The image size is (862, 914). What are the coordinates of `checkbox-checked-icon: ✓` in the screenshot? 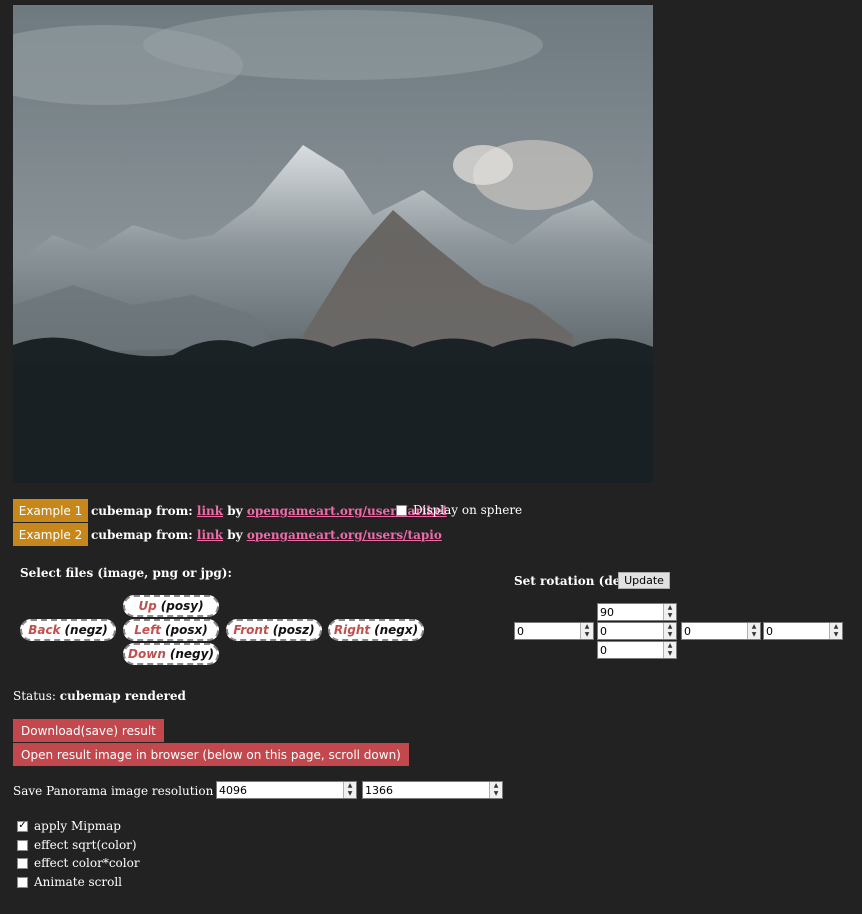 It's located at (22, 826).